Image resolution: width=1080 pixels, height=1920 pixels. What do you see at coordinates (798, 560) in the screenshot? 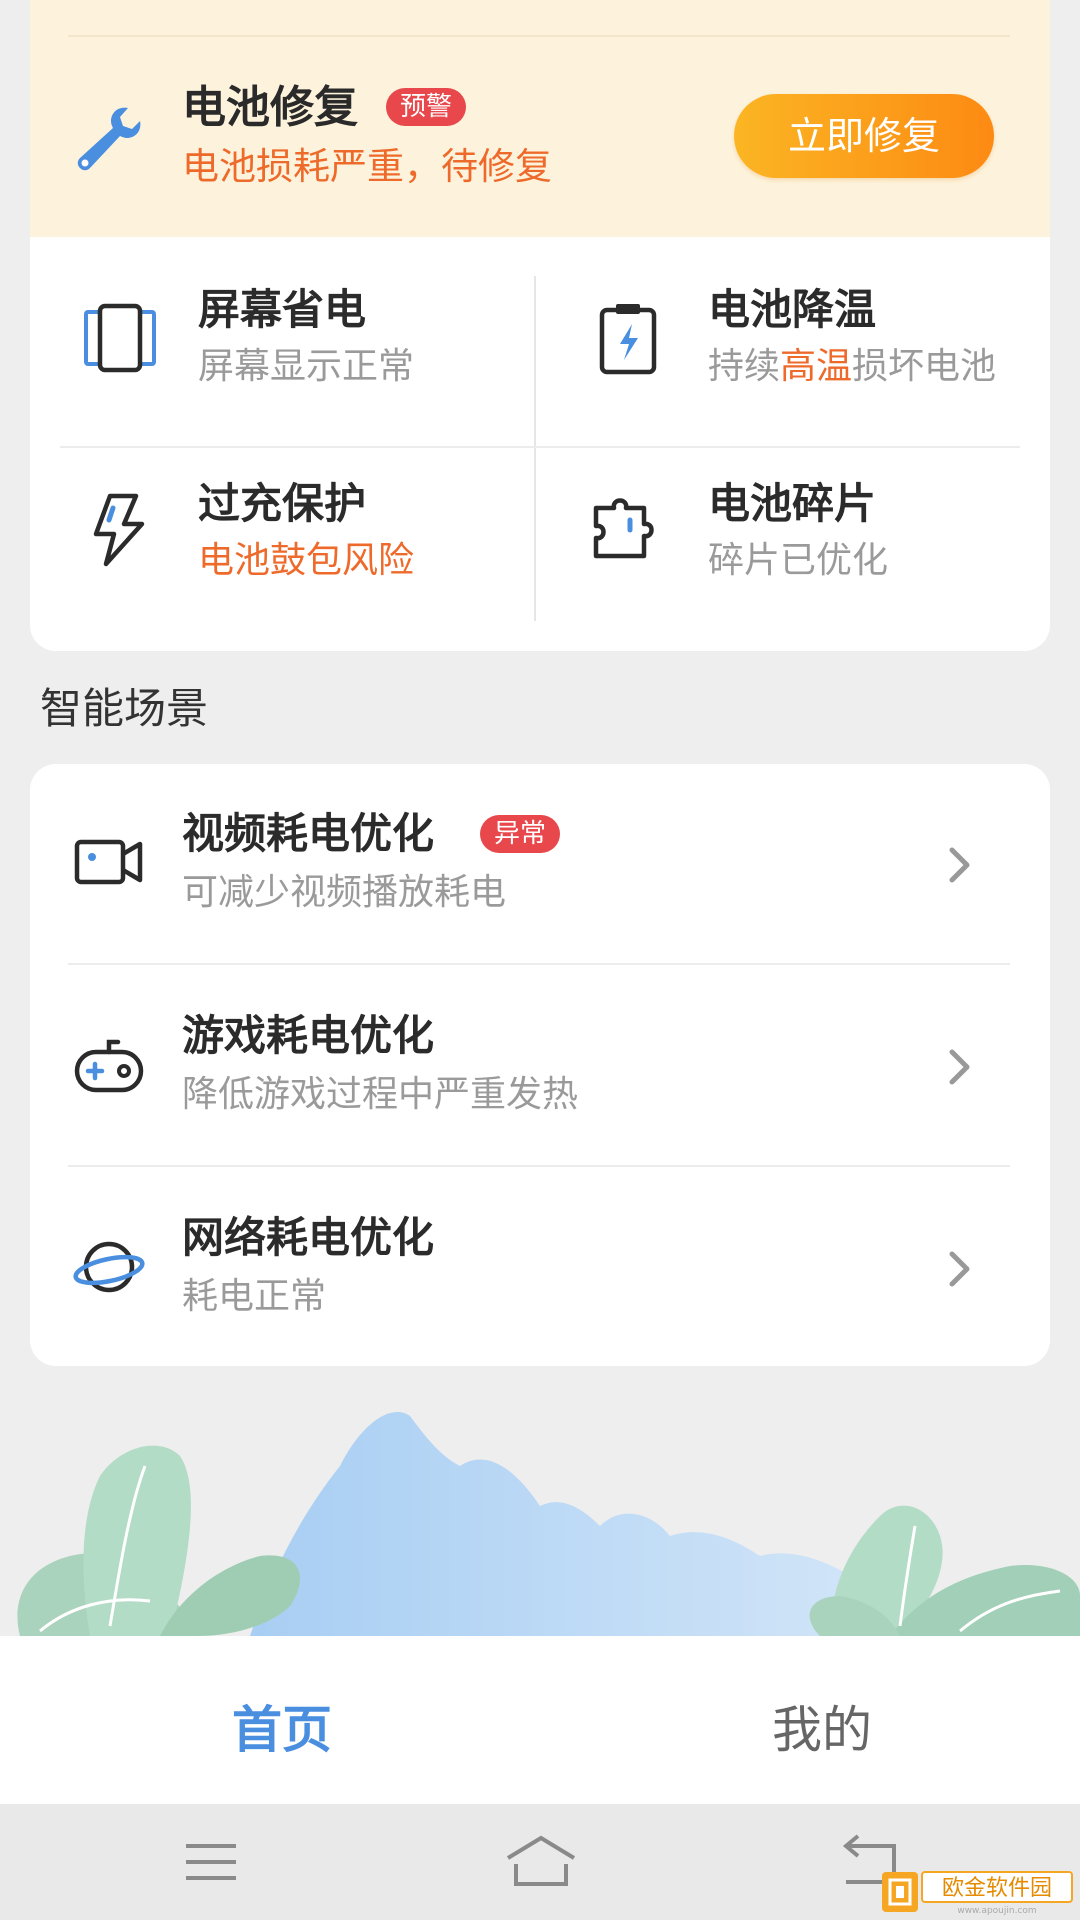
I see `feature-status: 碎片已优化` at bounding box center [798, 560].